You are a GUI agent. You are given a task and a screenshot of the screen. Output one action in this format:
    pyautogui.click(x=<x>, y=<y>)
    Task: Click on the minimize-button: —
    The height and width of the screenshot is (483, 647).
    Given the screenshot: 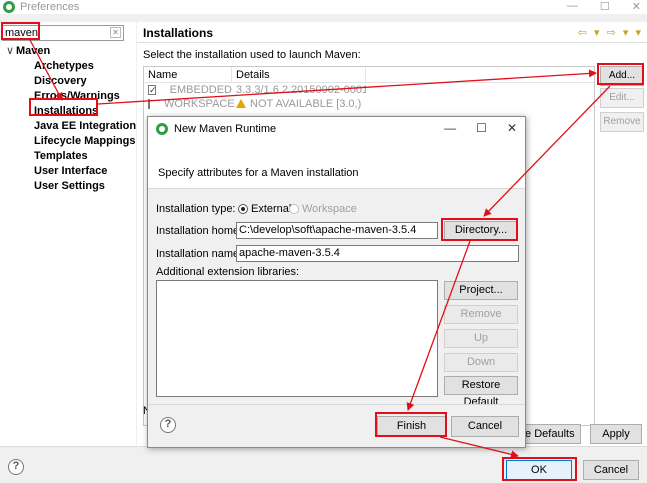 What is the action you would take?
    pyautogui.click(x=572, y=6)
    